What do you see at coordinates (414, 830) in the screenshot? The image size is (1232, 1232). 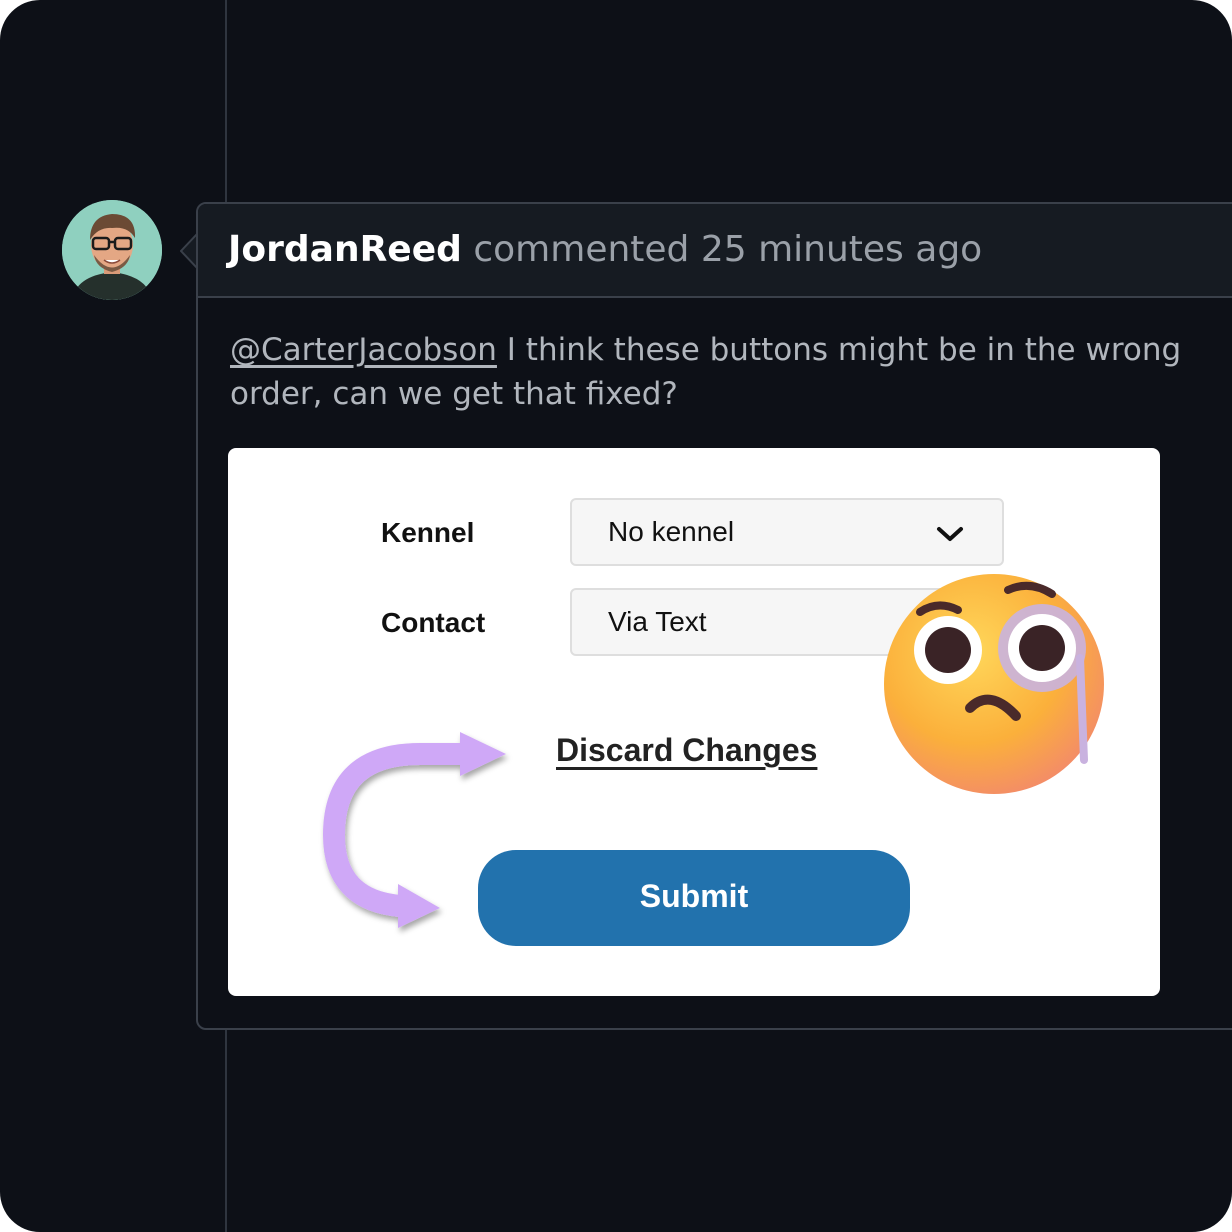 I see `curved-arrow-icon` at bounding box center [414, 830].